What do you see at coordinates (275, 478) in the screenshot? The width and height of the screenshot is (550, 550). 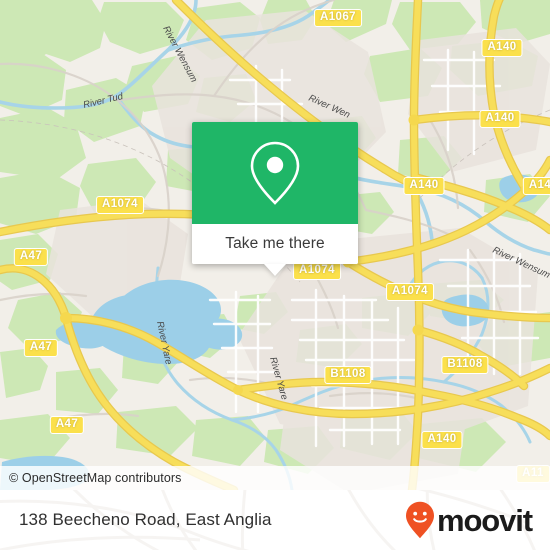 I see `osm-attribution-bar: © OpenStreetMap contributors` at bounding box center [275, 478].